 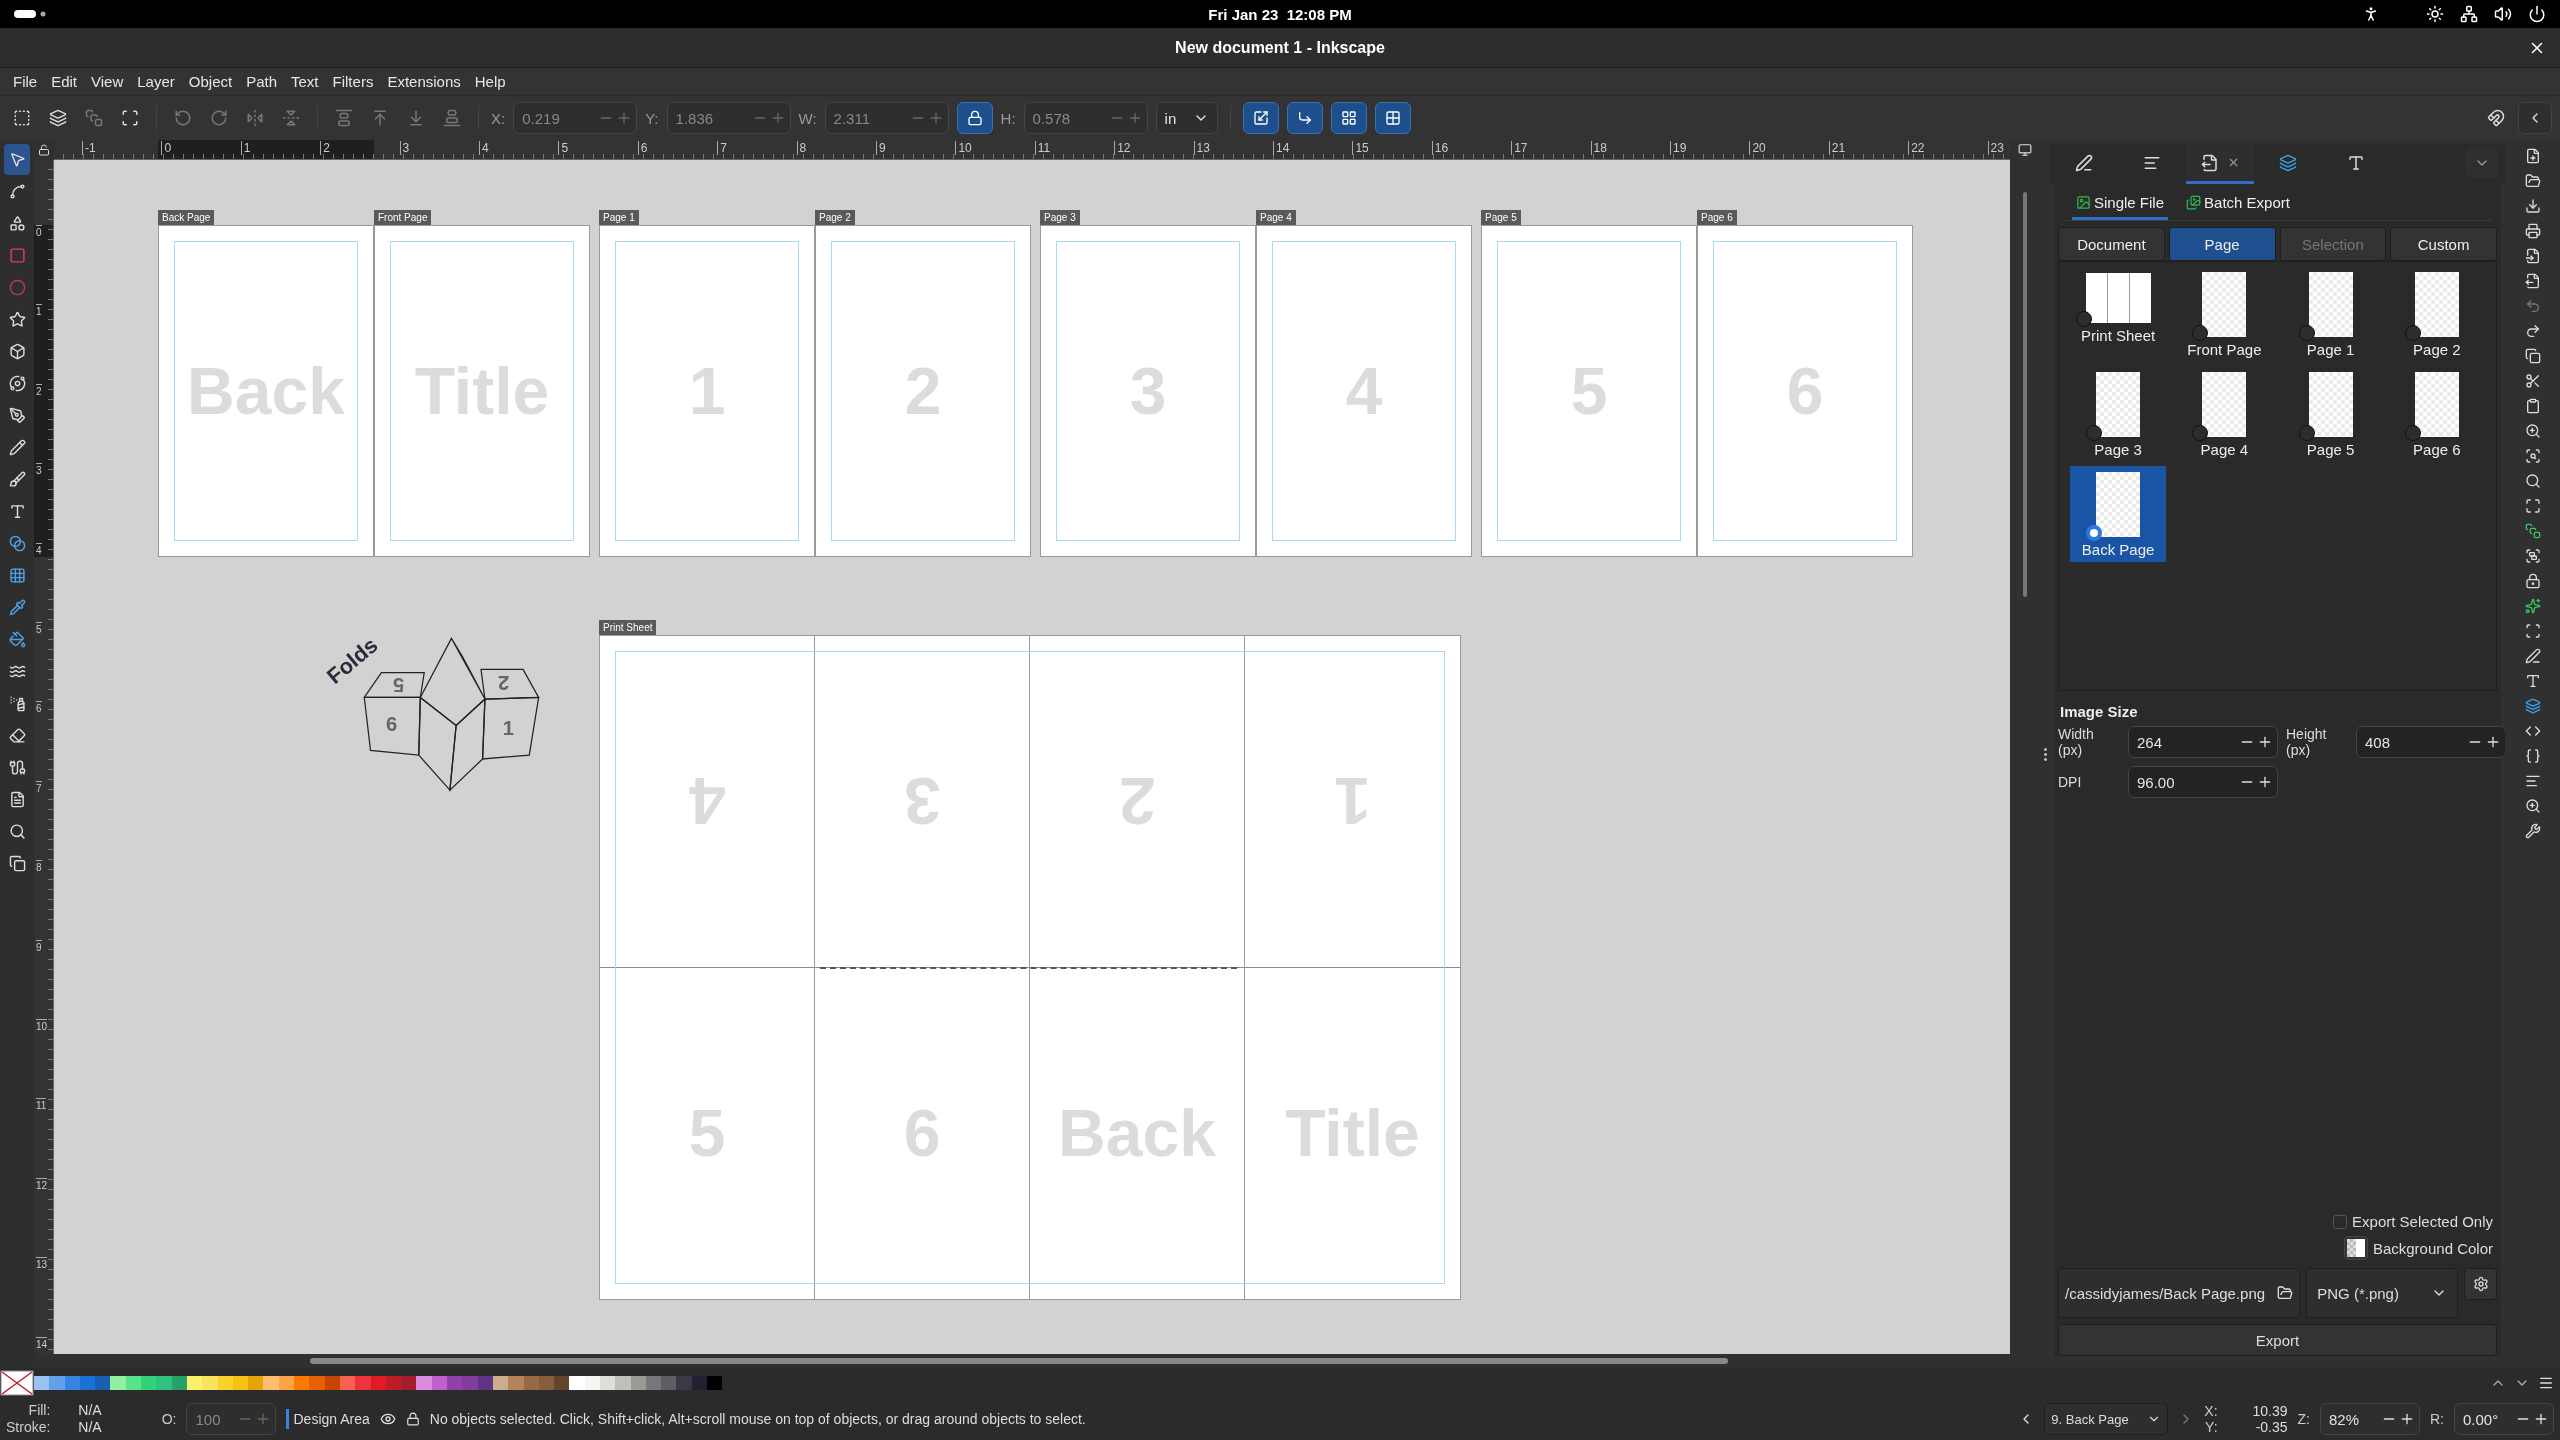 What do you see at coordinates (2504, 1419) in the screenshot?
I see `rotation-field: 0.00°` at bounding box center [2504, 1419].